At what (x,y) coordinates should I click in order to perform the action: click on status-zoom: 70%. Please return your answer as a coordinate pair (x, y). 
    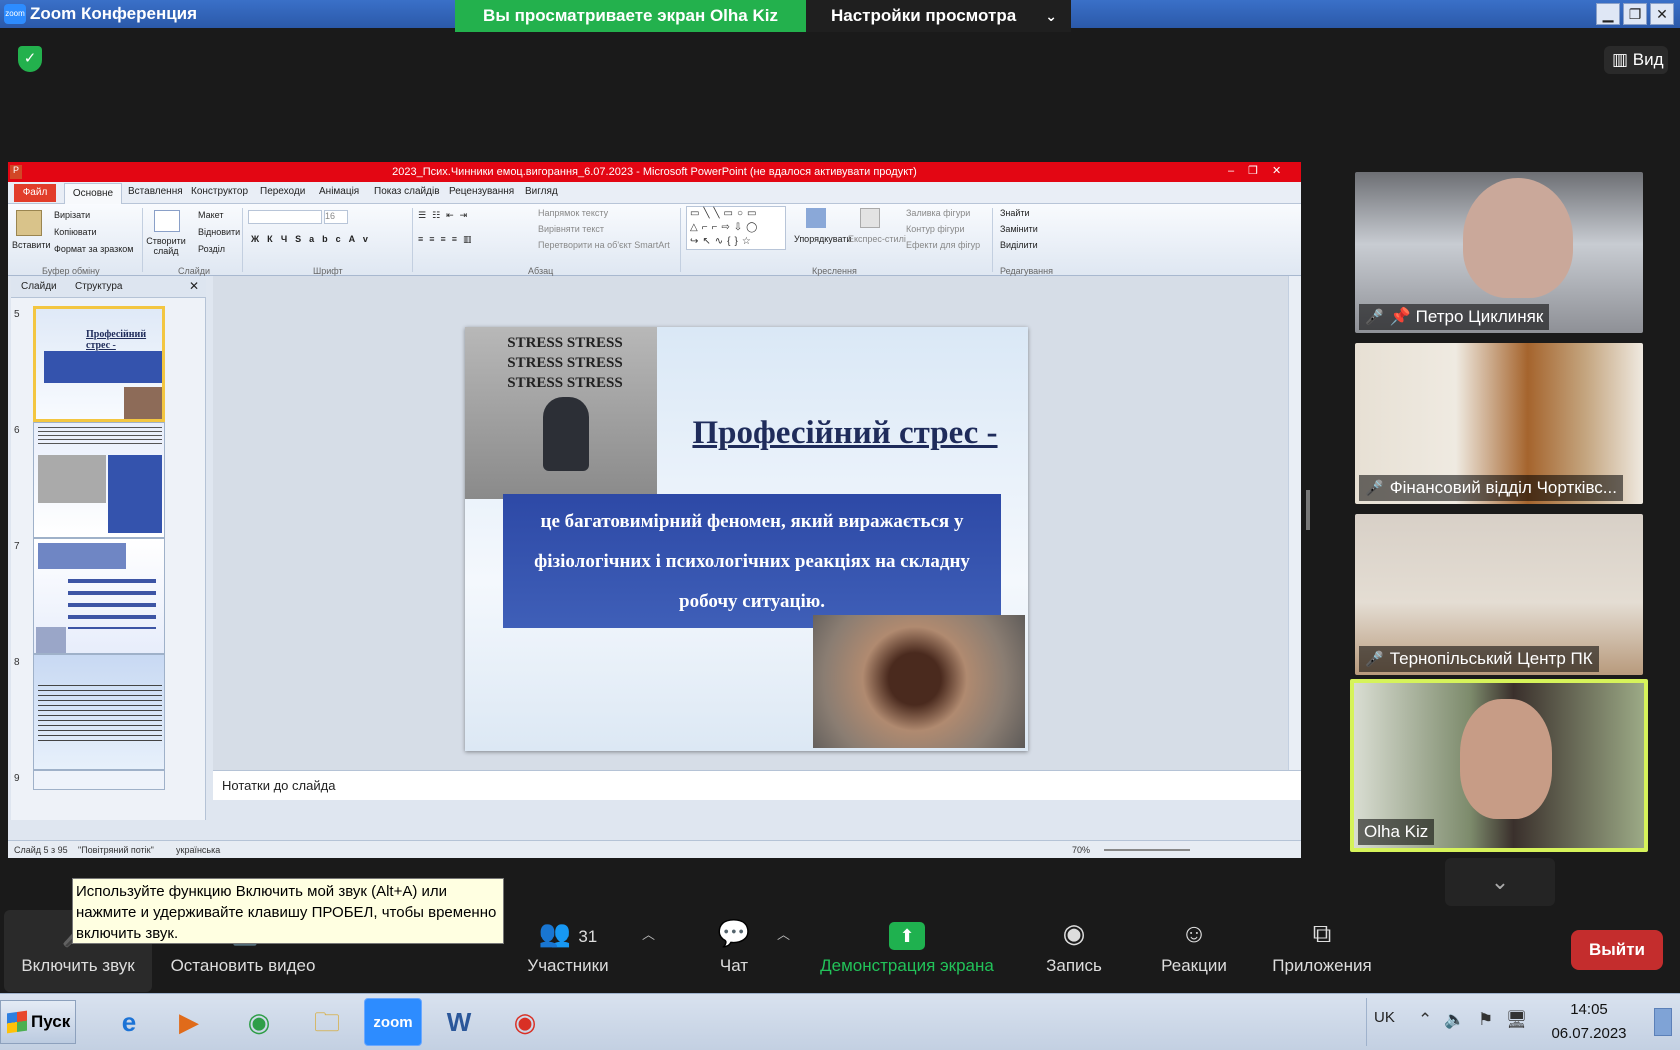
    Looking at the image, I should click on (1081, 849).